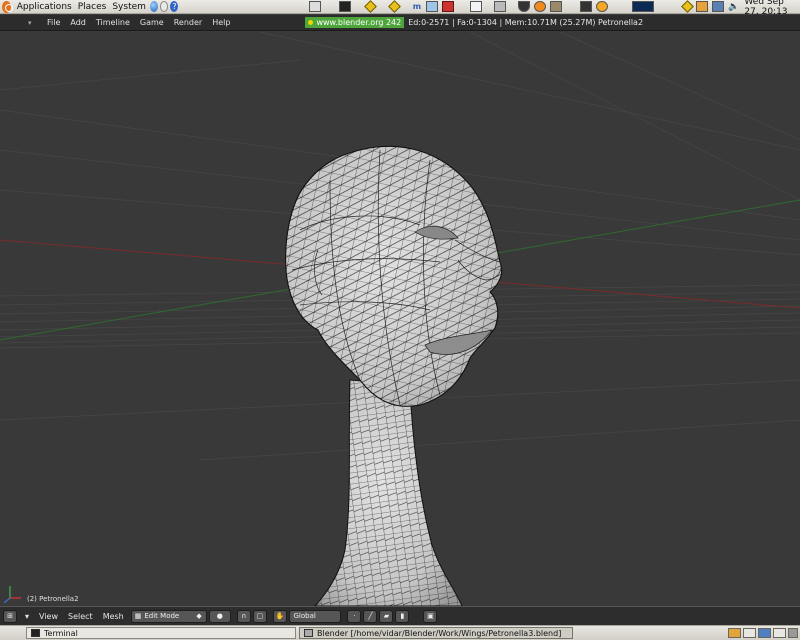  What do you see at coordinates (718, 7) in the screenshot?
I see `network-icon` at bounding box center [718, 7].